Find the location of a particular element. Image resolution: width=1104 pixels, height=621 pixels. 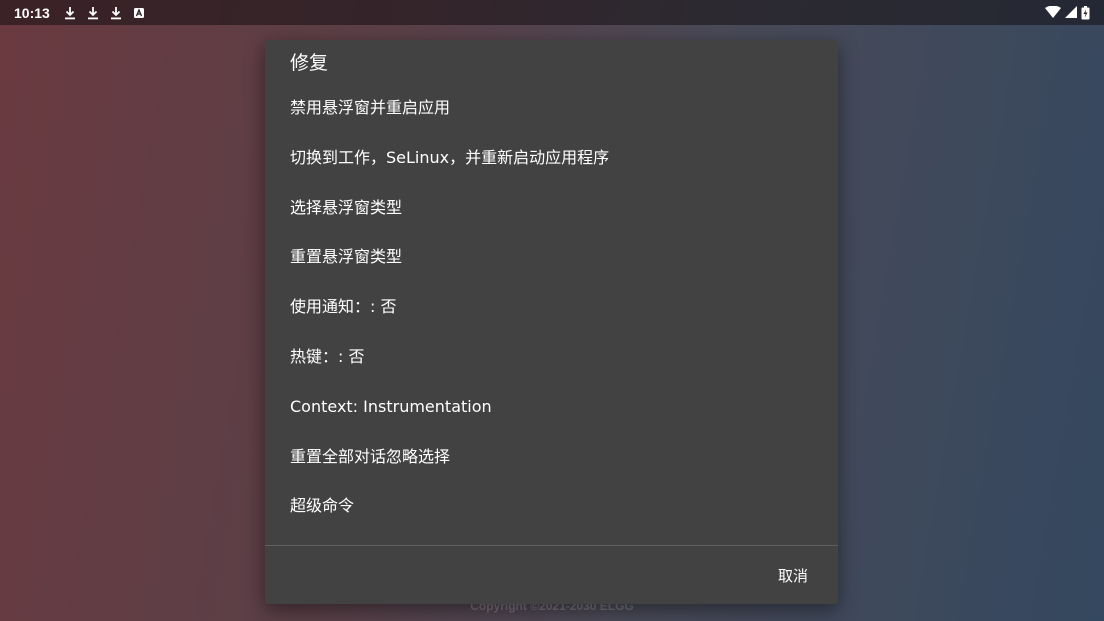

menu-item-hotkey: 热键：: 否 is located at coordinates (551, 357).